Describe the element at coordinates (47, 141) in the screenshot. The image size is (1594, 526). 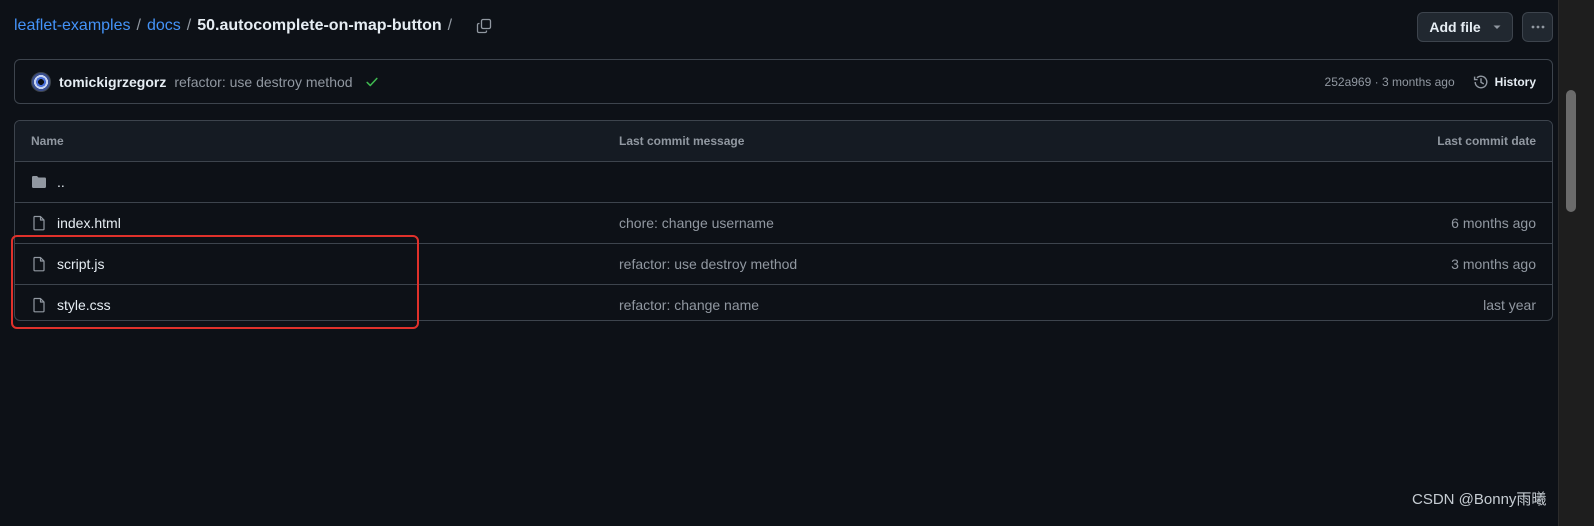
I see `column-header-name: Name` at that location.